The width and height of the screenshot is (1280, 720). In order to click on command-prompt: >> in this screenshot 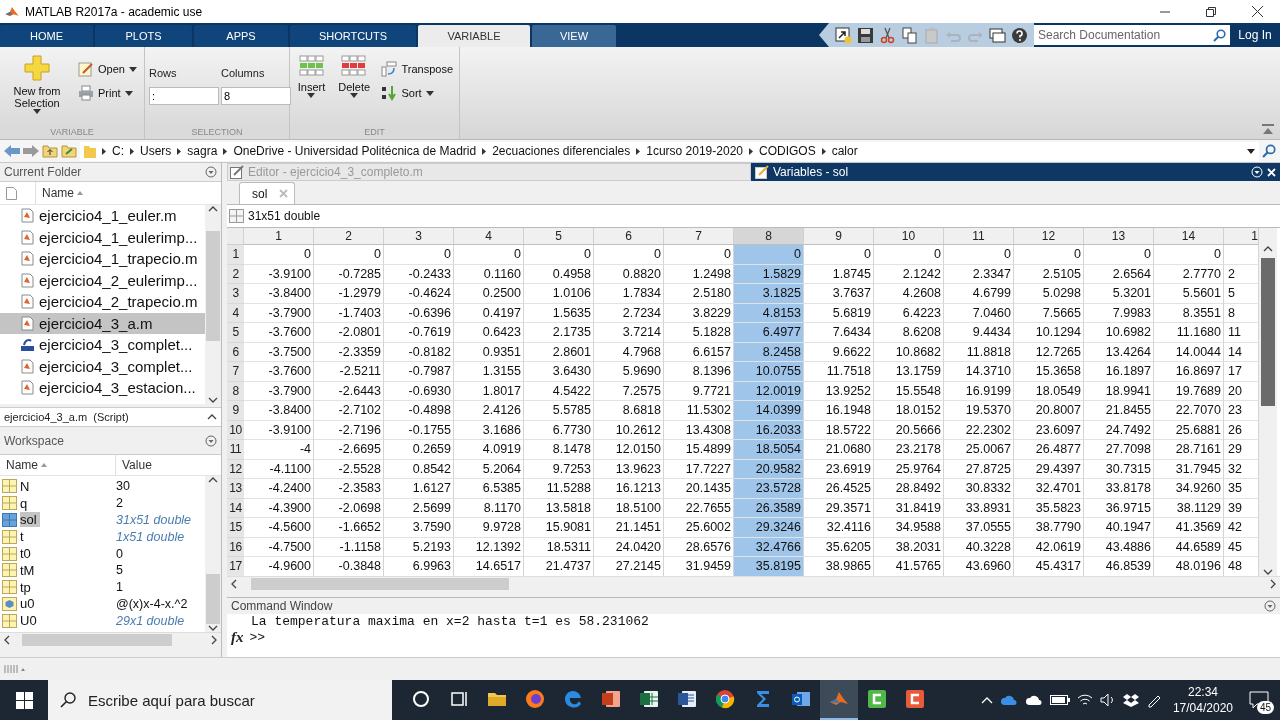, I will do `click(257, 637)`.